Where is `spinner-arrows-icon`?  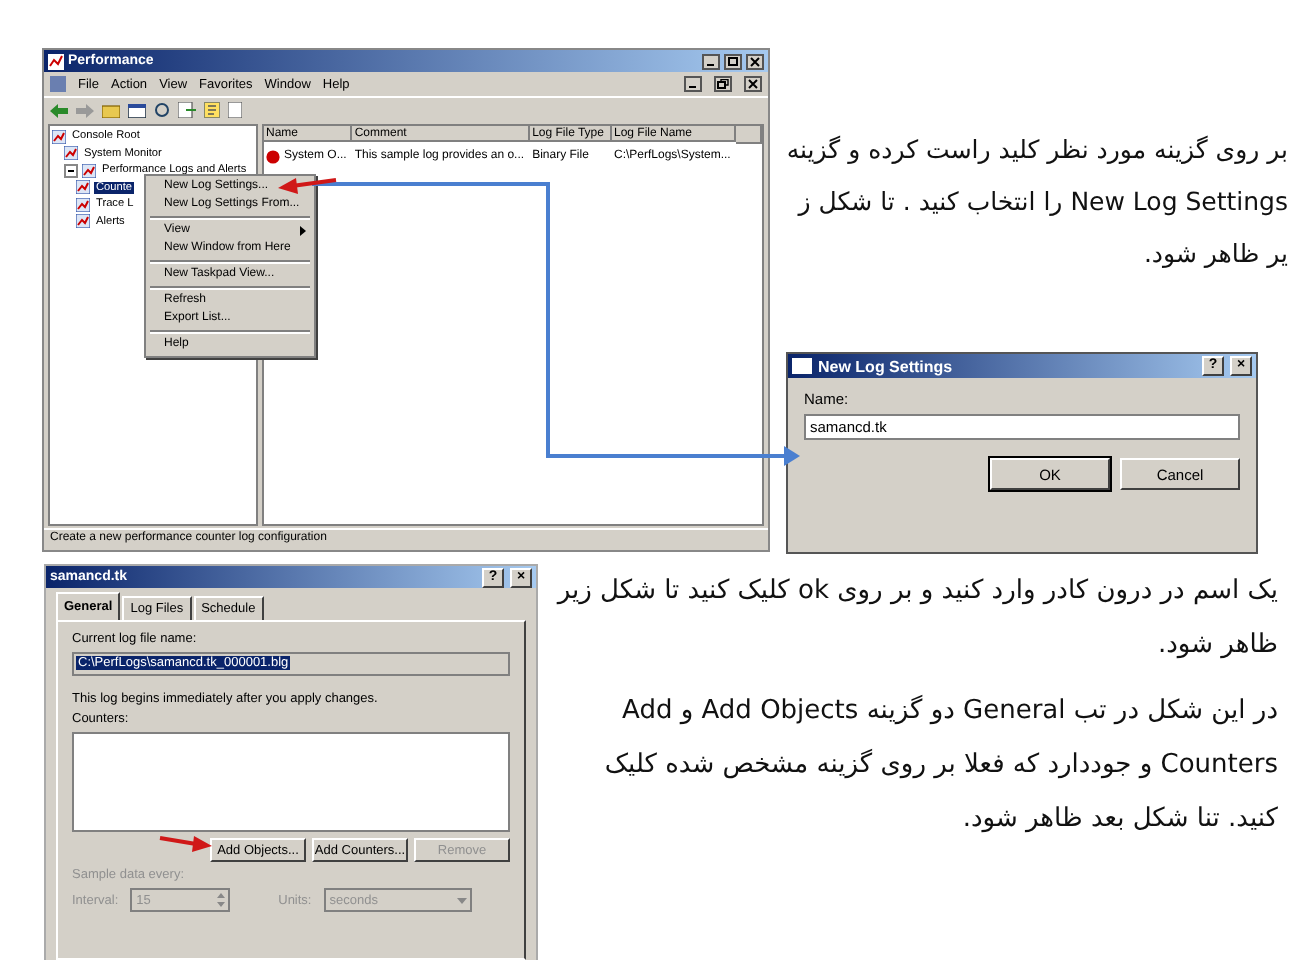
spinner-arrows-icon is located at coordinates (221, 900).